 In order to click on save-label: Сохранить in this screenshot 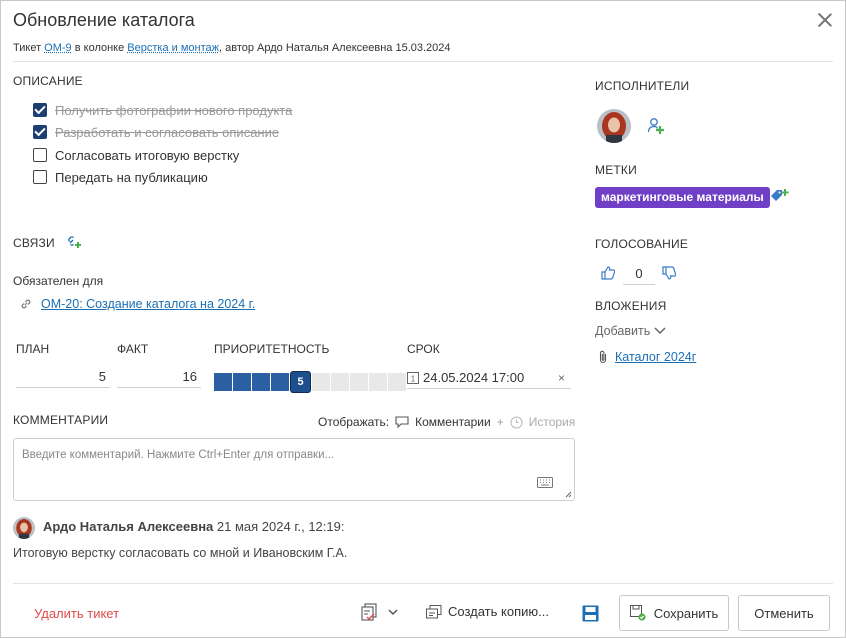, I will do `click(686, 613)`.